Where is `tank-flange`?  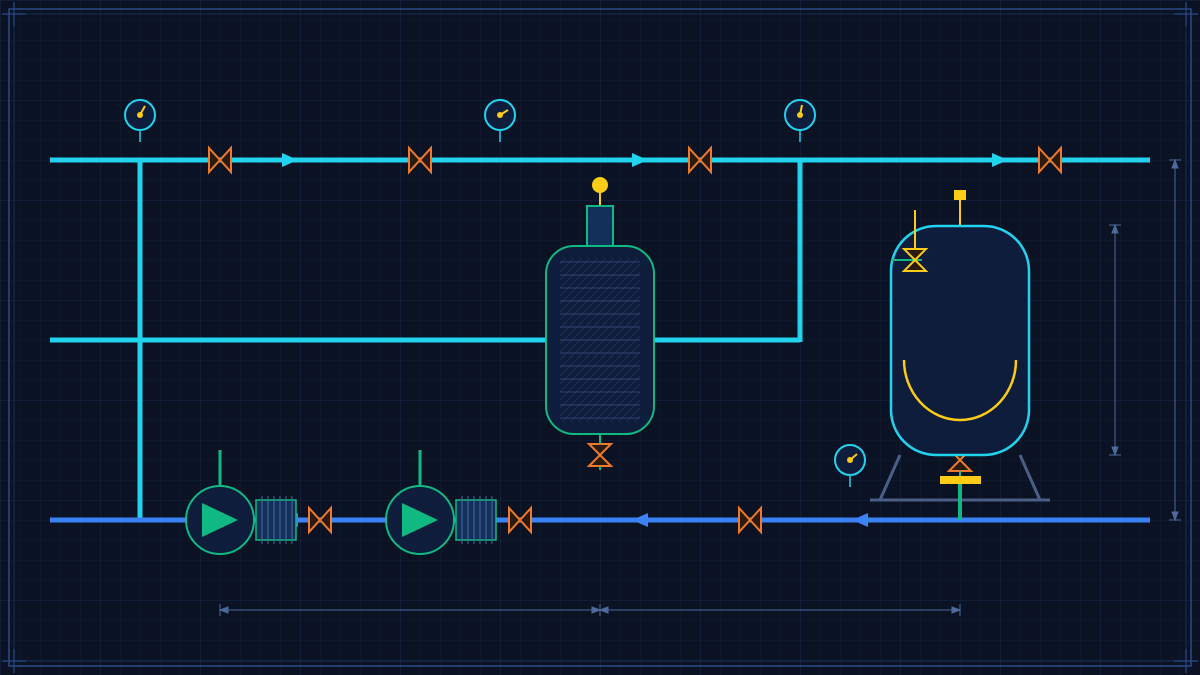
tank-flange is located at coordinates (960, 480).